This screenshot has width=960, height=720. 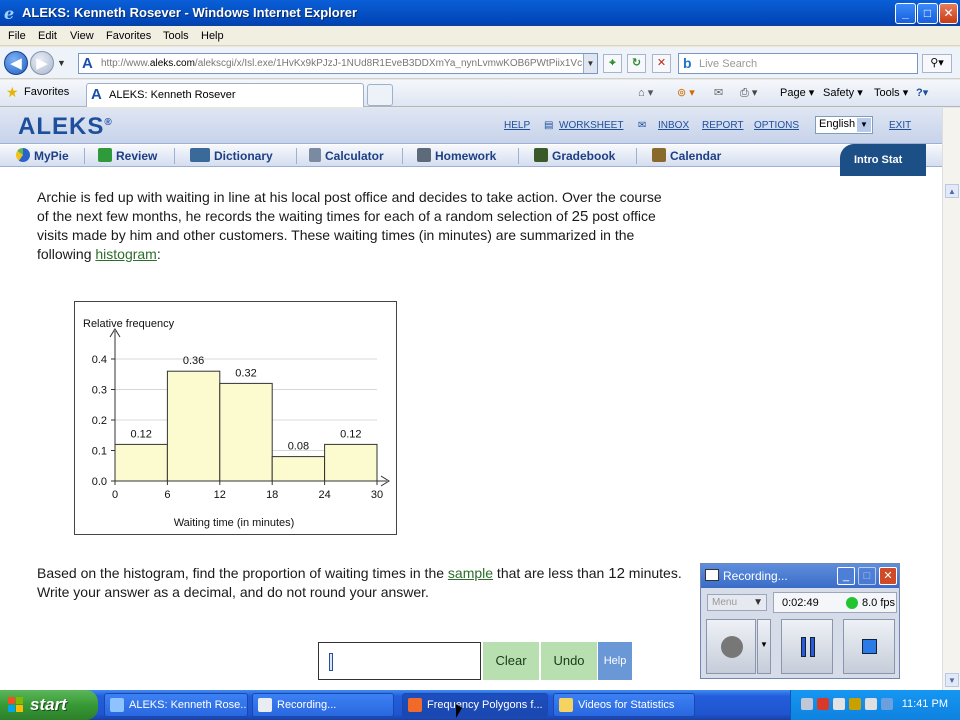 I want to click on home-icon: ⌂ ▾, so click(x=645, y=92).